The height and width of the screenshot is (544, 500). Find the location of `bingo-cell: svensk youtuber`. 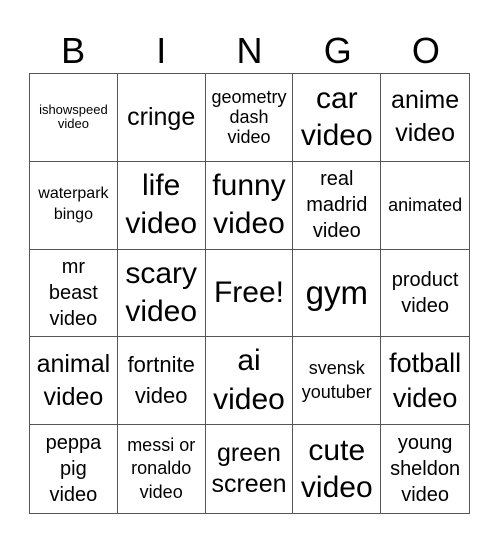

bingo-cell: svensk youtuber is located at coordinates (337, 381).